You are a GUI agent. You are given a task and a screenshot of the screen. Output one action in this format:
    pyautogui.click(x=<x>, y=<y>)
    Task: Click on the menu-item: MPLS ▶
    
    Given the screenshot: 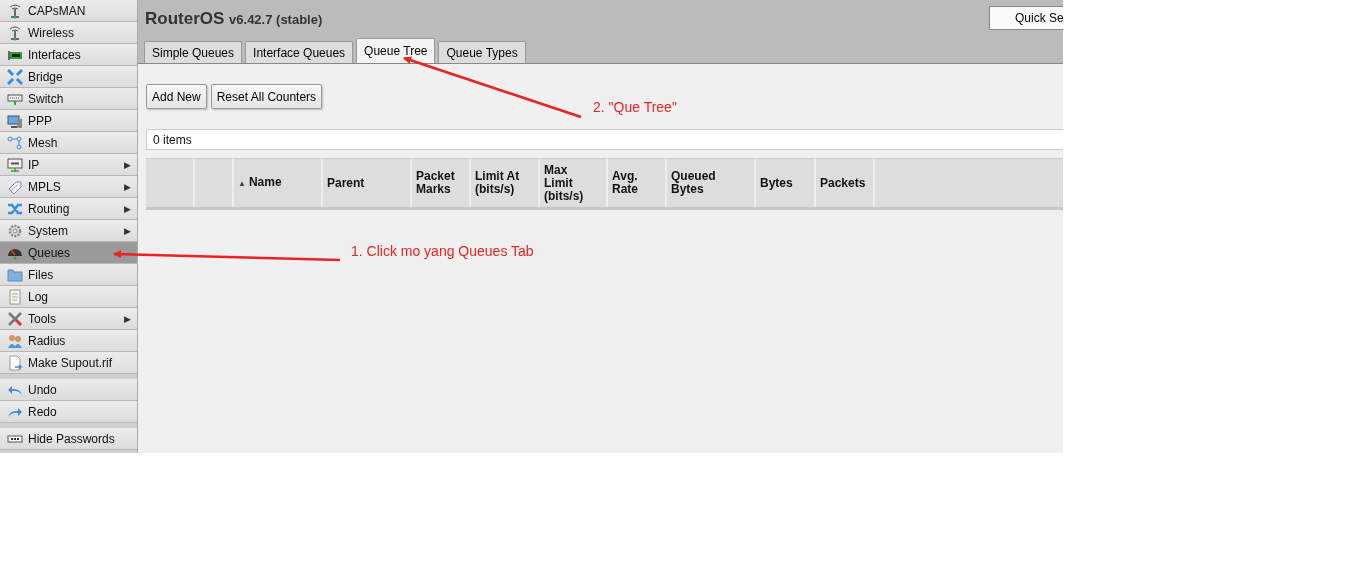 What is the action you would take?
    pyautogui.click(x=68, y=187)
    